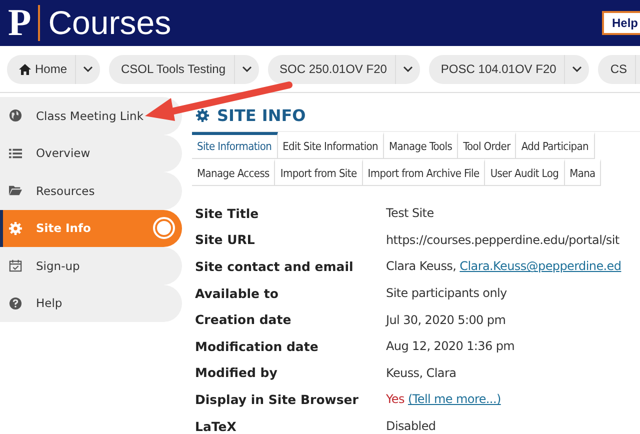 This screenshot has height=434, width=640. Describe the element at coordinates (91, 153) in the screenshot. I see `sidebar-item: Overview` at that location.